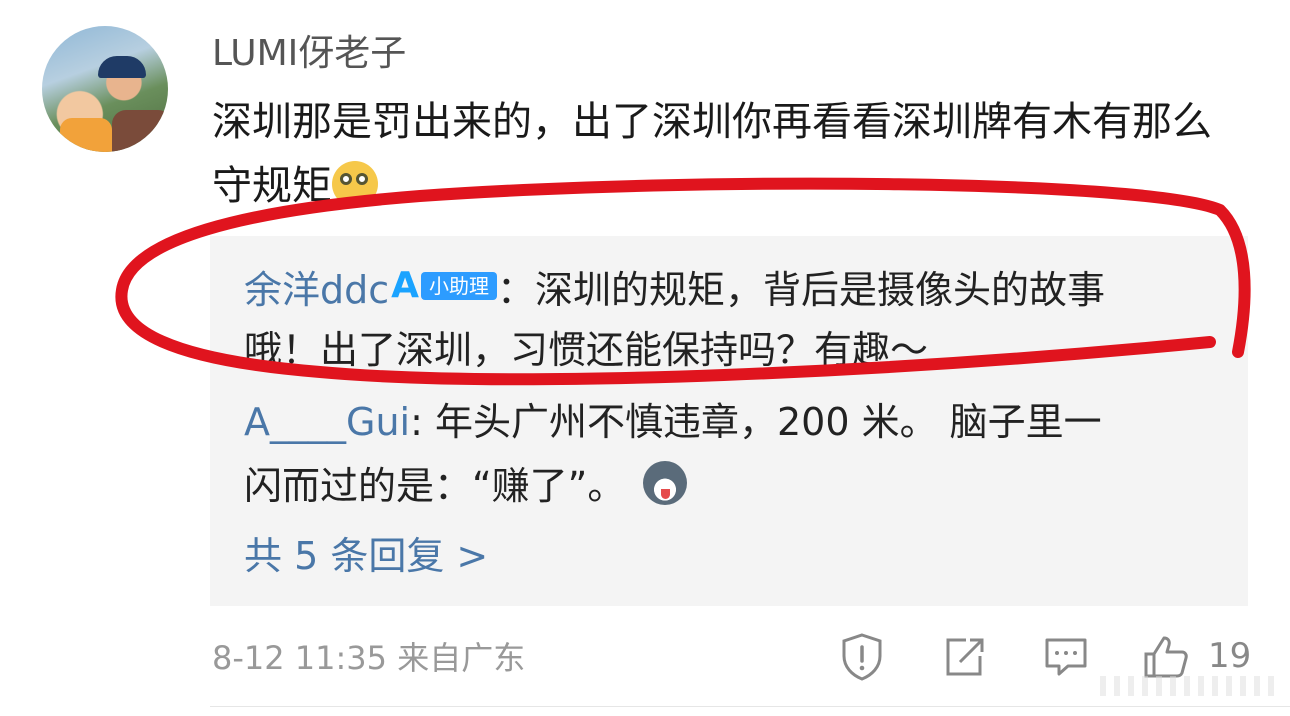  I want to click on comment-username: LUMI伢老子, so click(309, 54).